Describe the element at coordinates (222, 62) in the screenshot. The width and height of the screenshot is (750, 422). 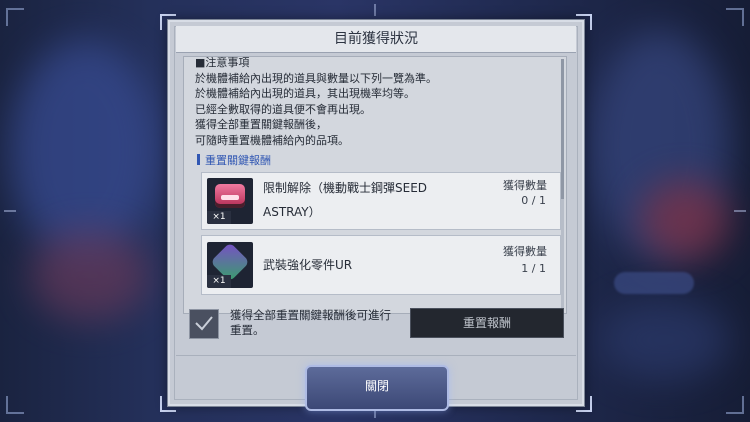
I see `notes-heading: ■注意事項` at that location.